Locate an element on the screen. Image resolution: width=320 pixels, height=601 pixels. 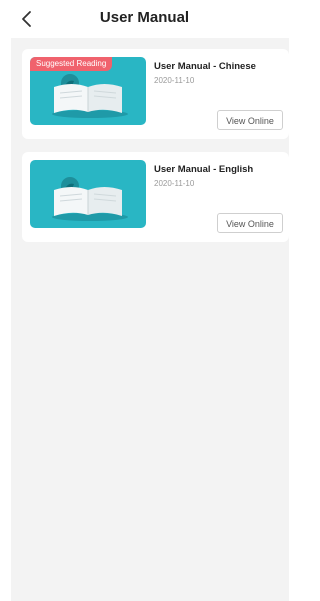
open-book-icon is located at coordinates (90, 199).